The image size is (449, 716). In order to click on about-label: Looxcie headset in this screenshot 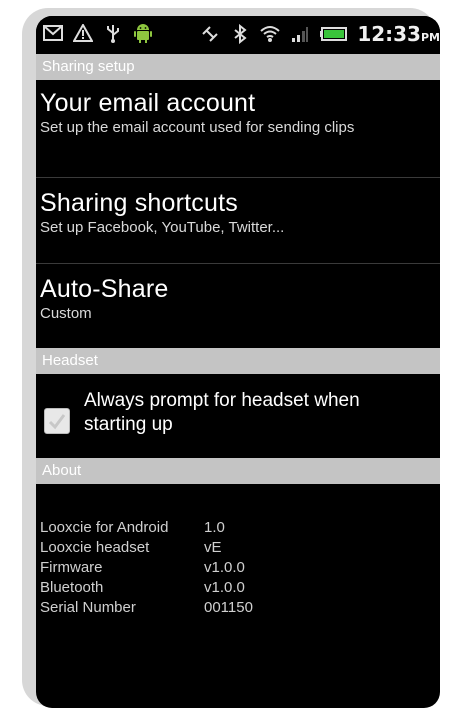, I will do `click(95, 547)`.